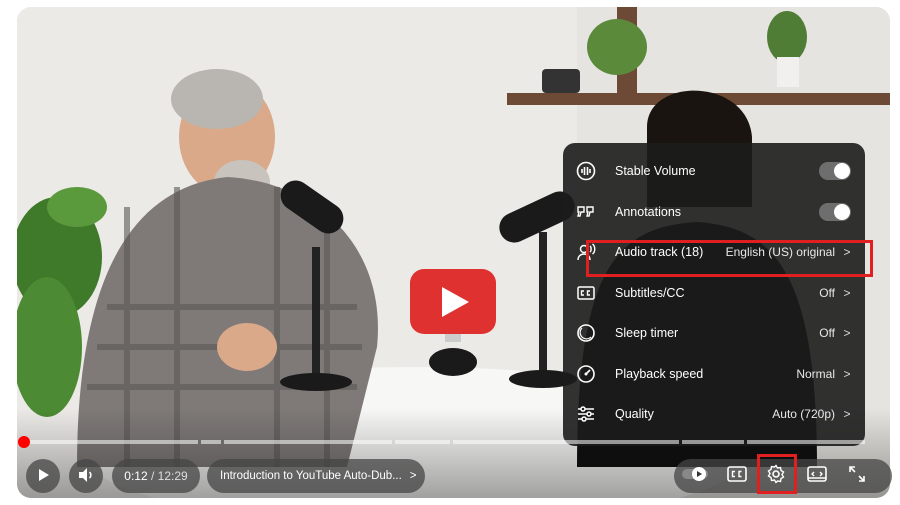 Image resolution: width=900 pixels, height=505 pixels. I want to click on menu-item-sleep-timer: Sleep timer Off >, so click(714, 333).